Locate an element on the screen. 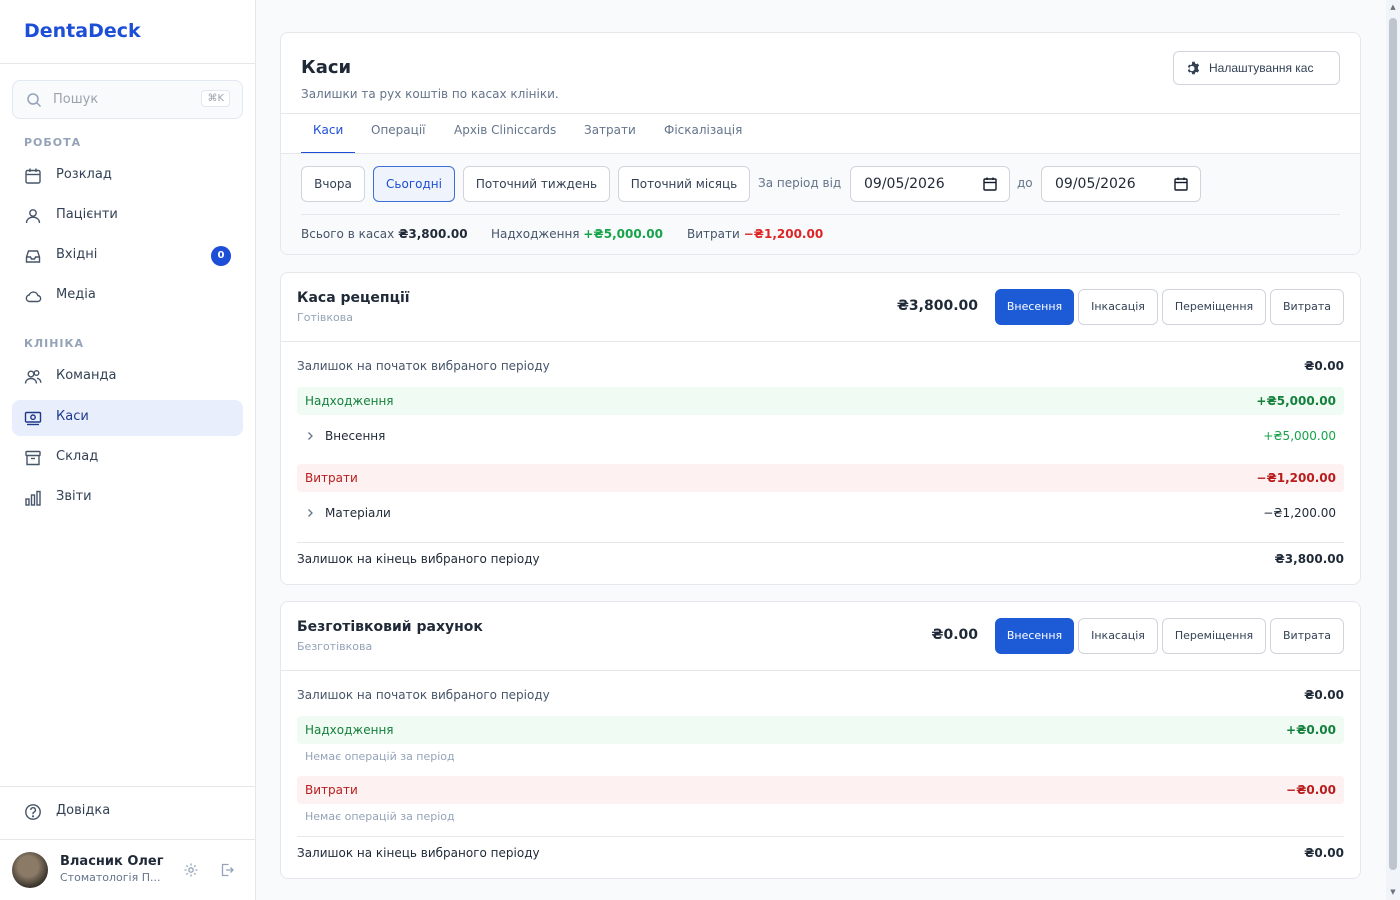  summary-income: Надходження +₴5,000.00 is located at coordinates (577, 234).